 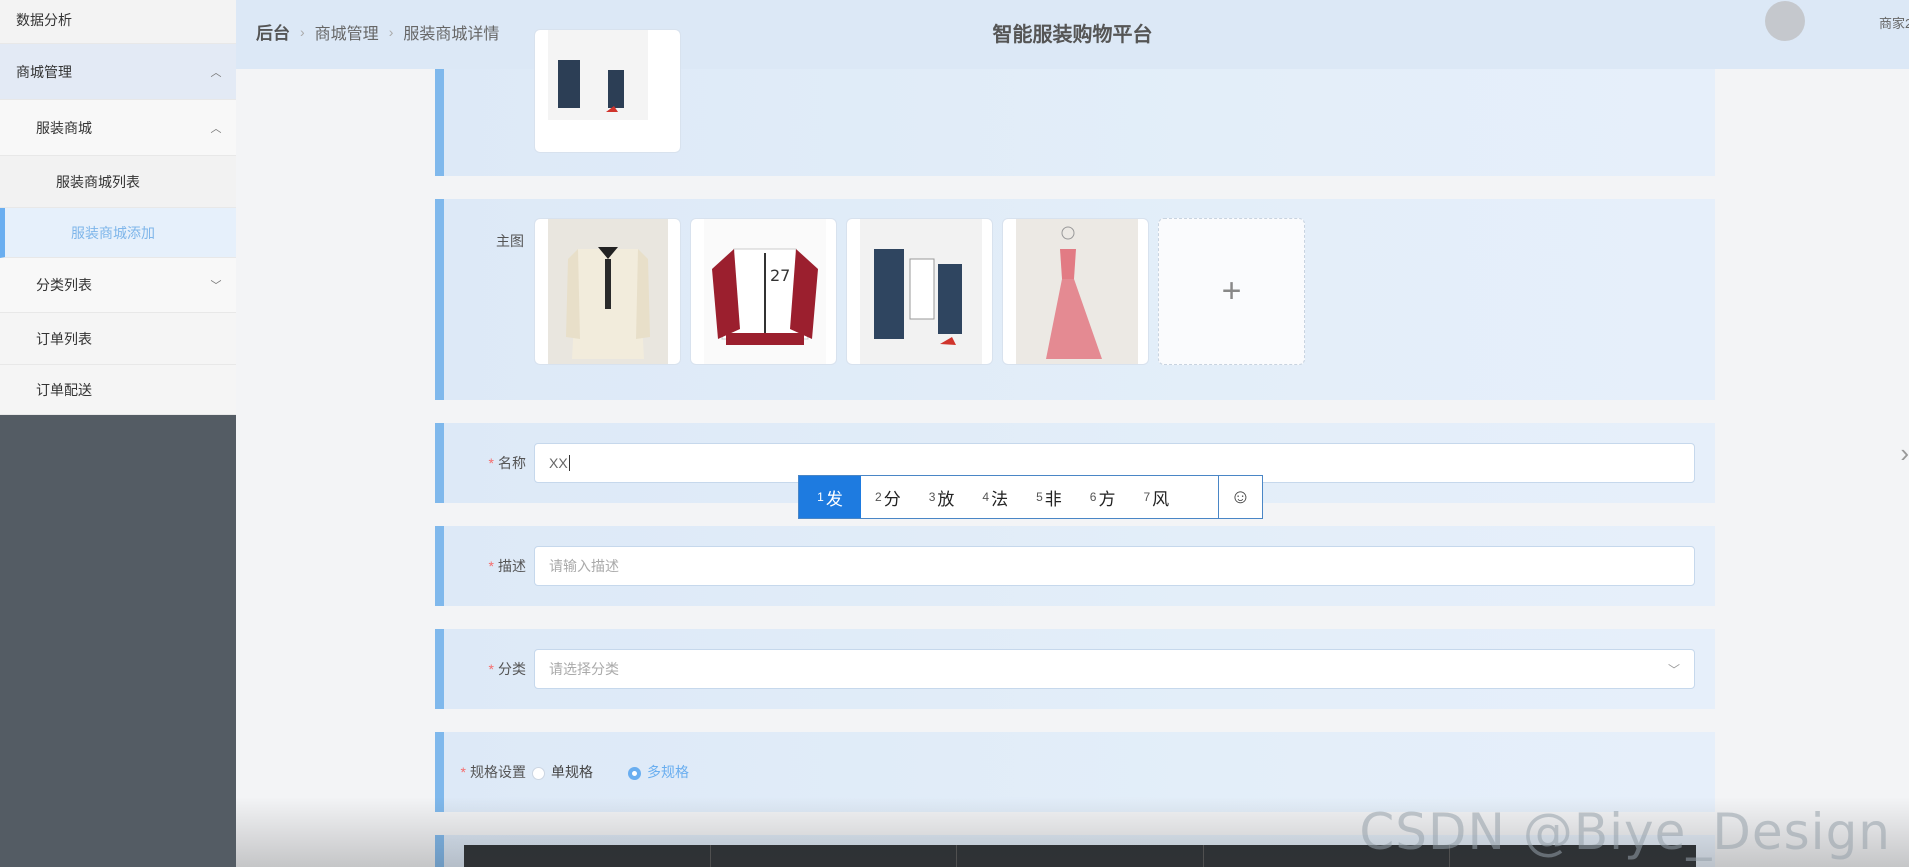 I want to click on sidebar-item-label: 分类列表, so click(x=64, y=285).